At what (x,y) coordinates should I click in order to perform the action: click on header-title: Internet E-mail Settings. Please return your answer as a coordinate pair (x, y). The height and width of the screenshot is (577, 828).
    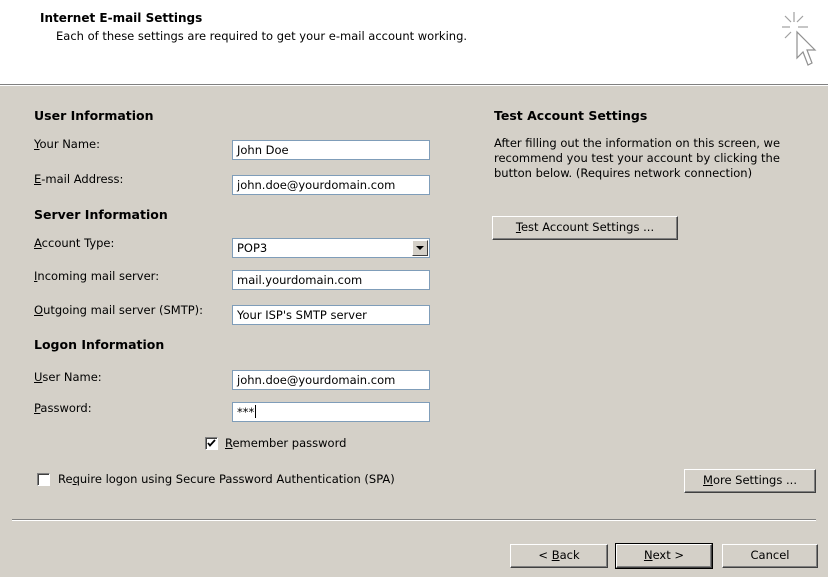
    Looking at the image, I should click on (121, 18).